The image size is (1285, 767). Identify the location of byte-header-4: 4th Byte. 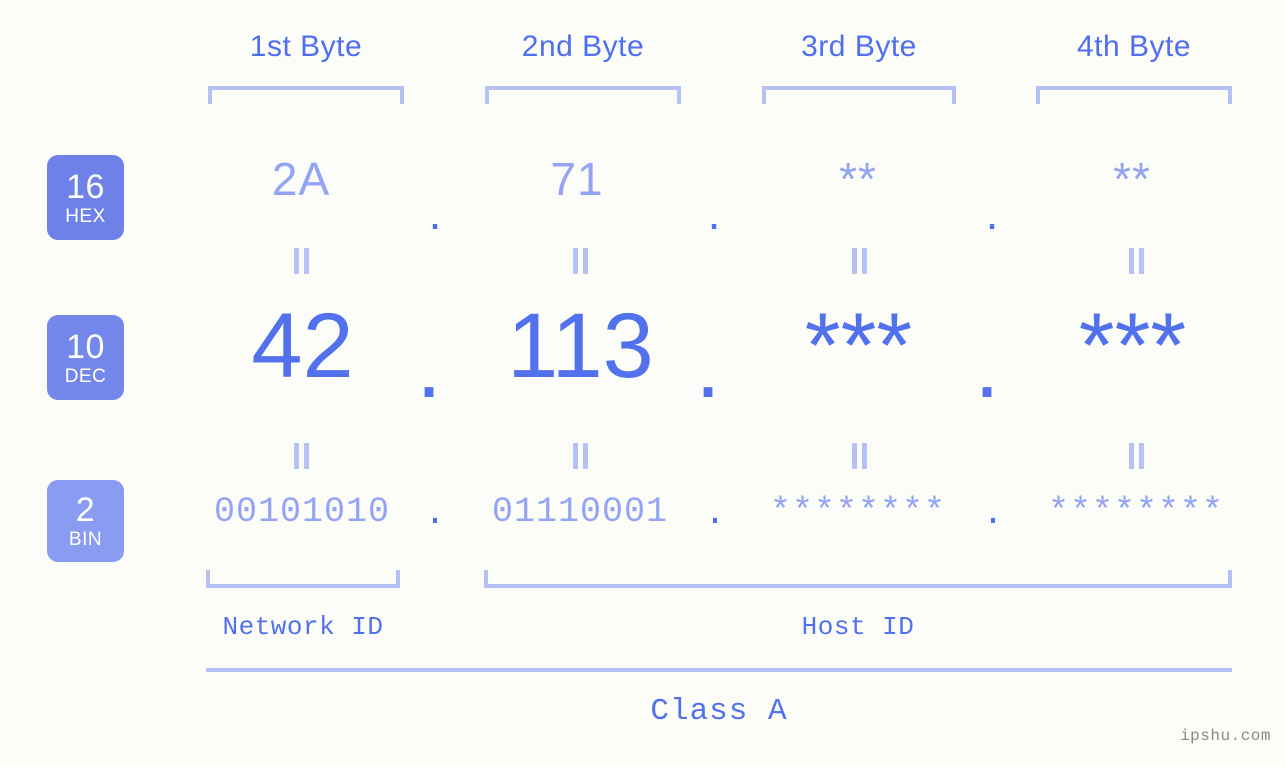
(1134, 47).